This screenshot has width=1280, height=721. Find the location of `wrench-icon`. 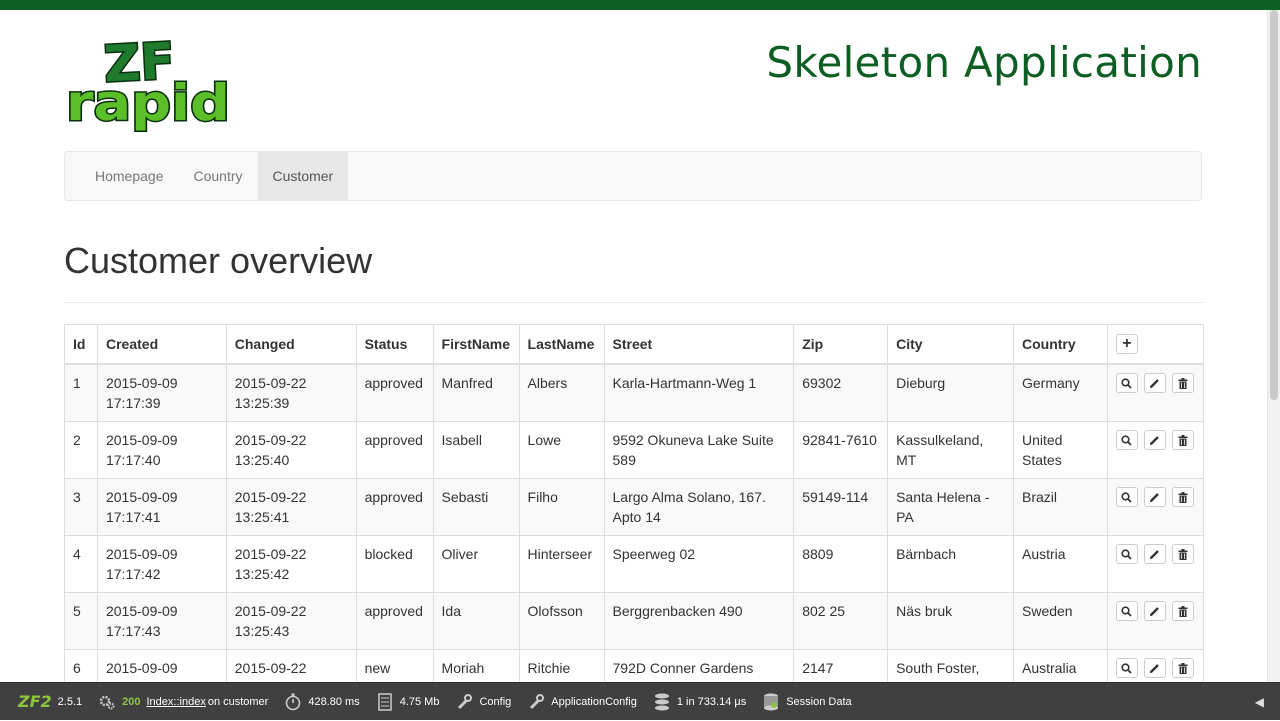

wrench-icon is located at coordinates (536, 702).